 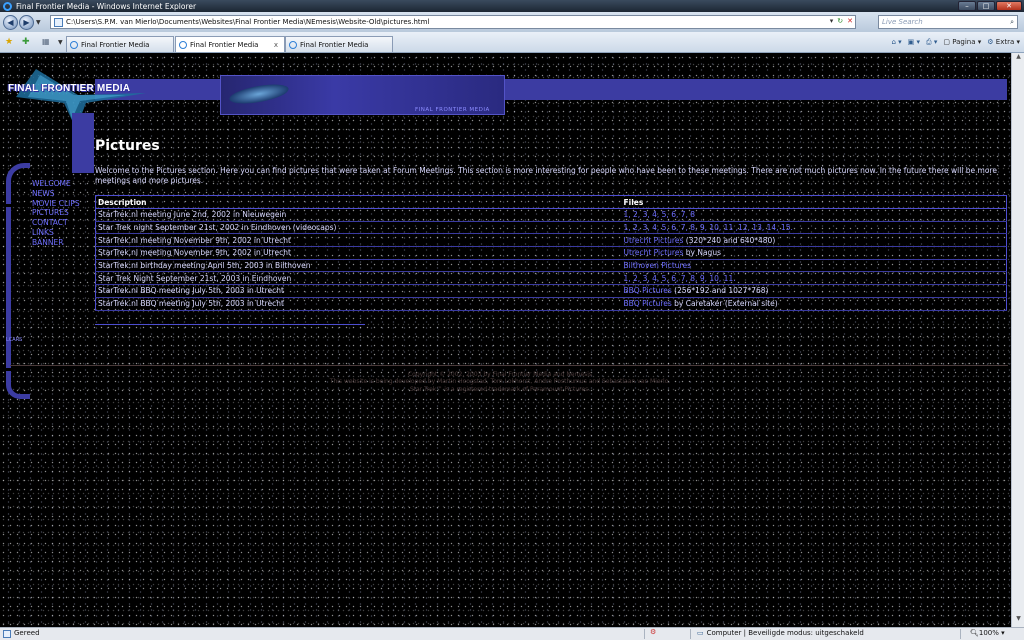 I want to click on table-header-row: Description Files, so click(x=551, y=202).